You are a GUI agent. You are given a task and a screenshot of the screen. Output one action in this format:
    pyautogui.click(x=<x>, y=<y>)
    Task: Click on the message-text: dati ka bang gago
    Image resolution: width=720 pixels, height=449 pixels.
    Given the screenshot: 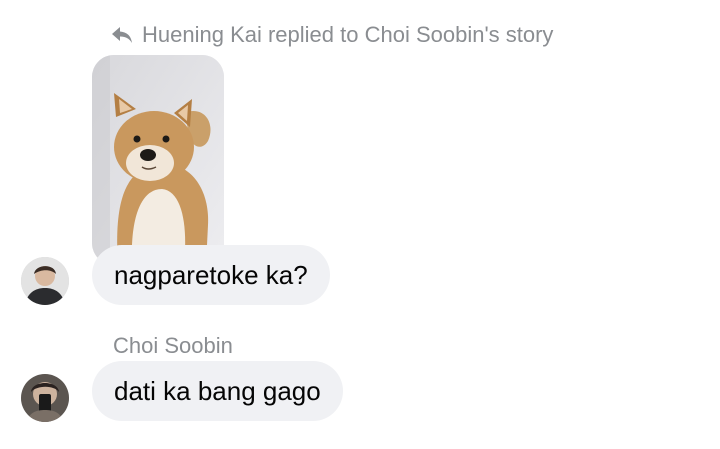 What is the action you would take?
    pyautogui.click(x=217, y=391)
    